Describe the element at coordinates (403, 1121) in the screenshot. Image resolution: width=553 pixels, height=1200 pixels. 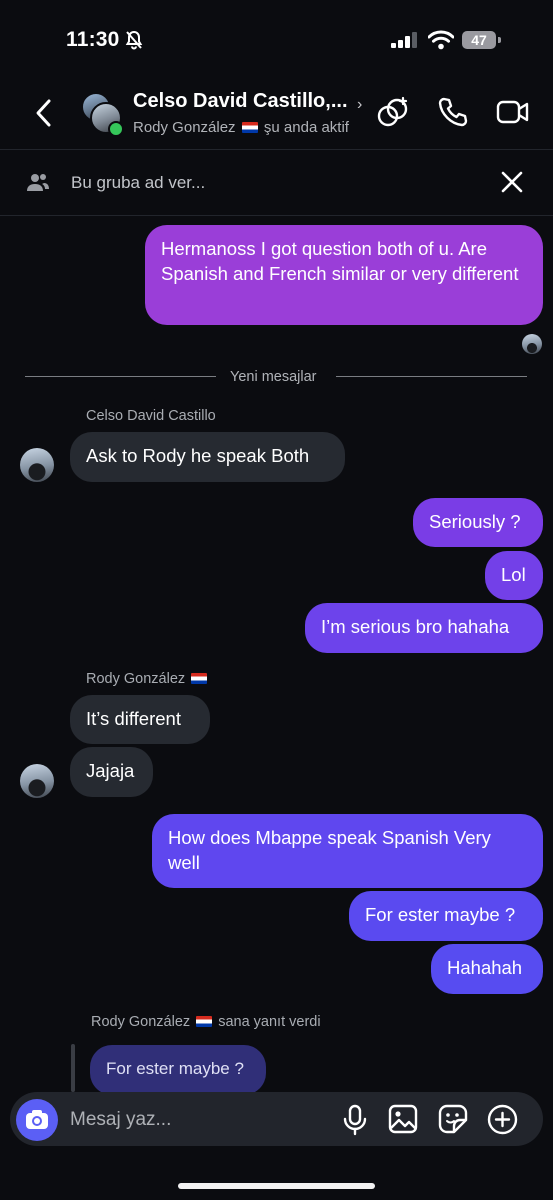
I see `gallery-icon` at that location.